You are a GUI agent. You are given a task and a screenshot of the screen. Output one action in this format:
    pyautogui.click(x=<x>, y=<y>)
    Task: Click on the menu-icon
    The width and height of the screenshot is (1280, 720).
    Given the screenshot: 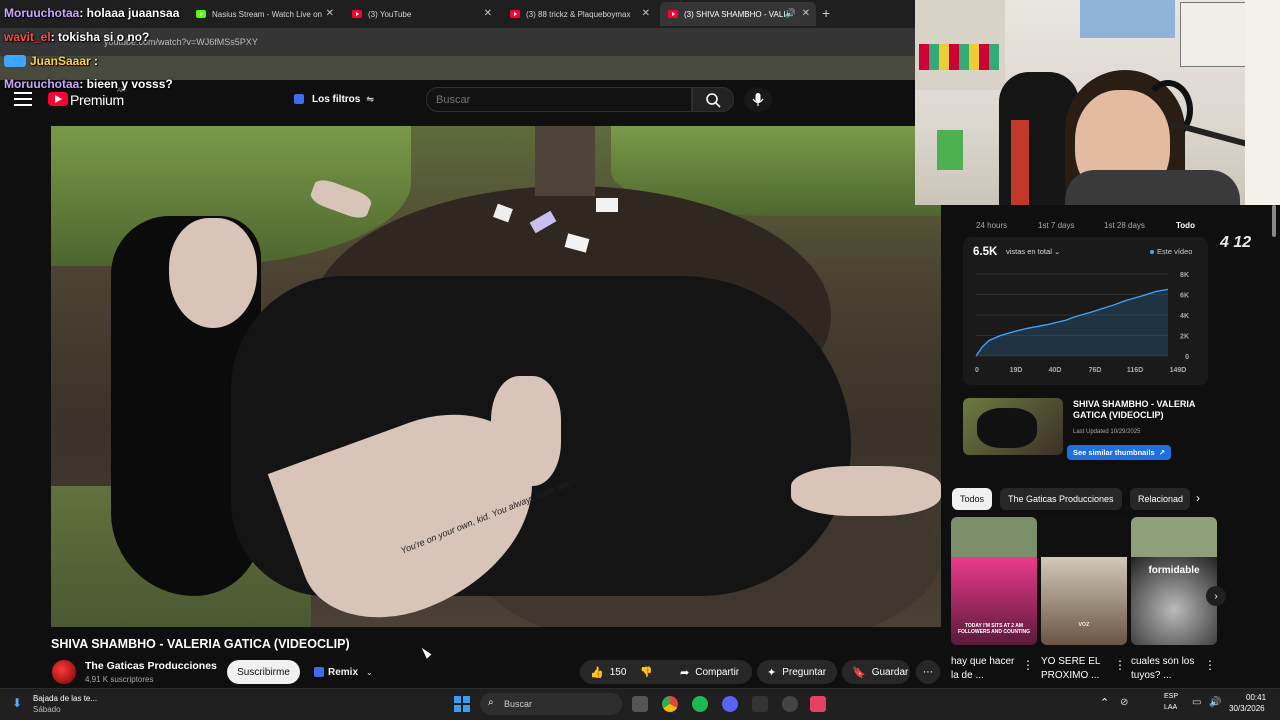 What is the action you would take?
    pyautogui.click(x=23, y=99)
    